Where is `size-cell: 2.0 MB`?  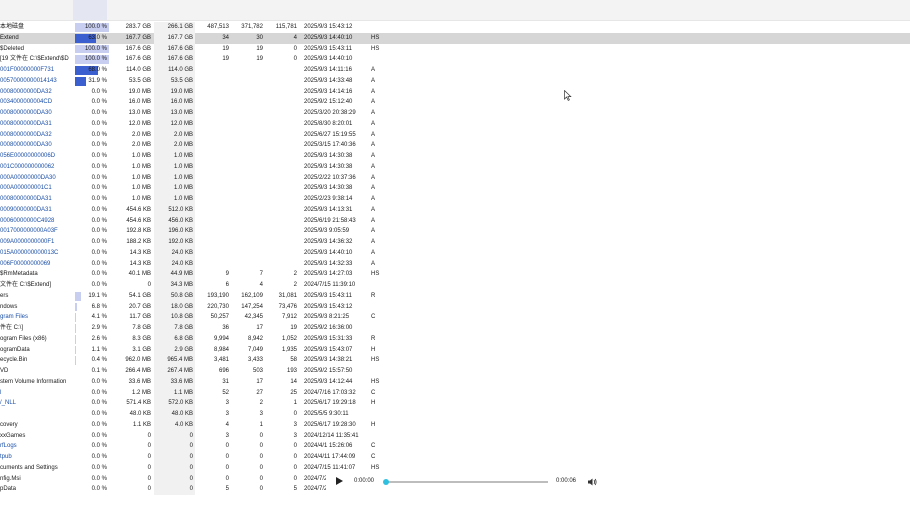
size-cell: 2.0 MB is located at coordinates (141, 134).